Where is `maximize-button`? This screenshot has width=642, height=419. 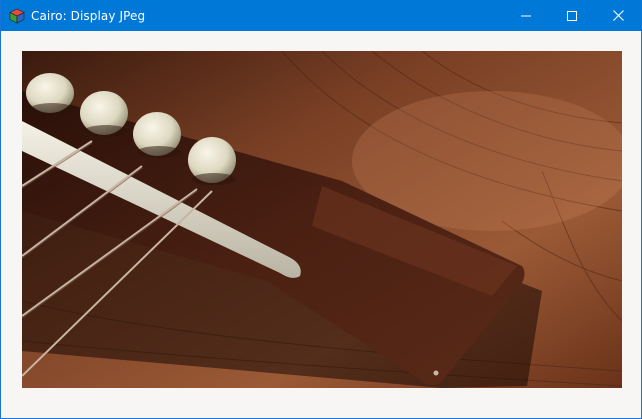 maximize-button is located at coordinates (572, 15).